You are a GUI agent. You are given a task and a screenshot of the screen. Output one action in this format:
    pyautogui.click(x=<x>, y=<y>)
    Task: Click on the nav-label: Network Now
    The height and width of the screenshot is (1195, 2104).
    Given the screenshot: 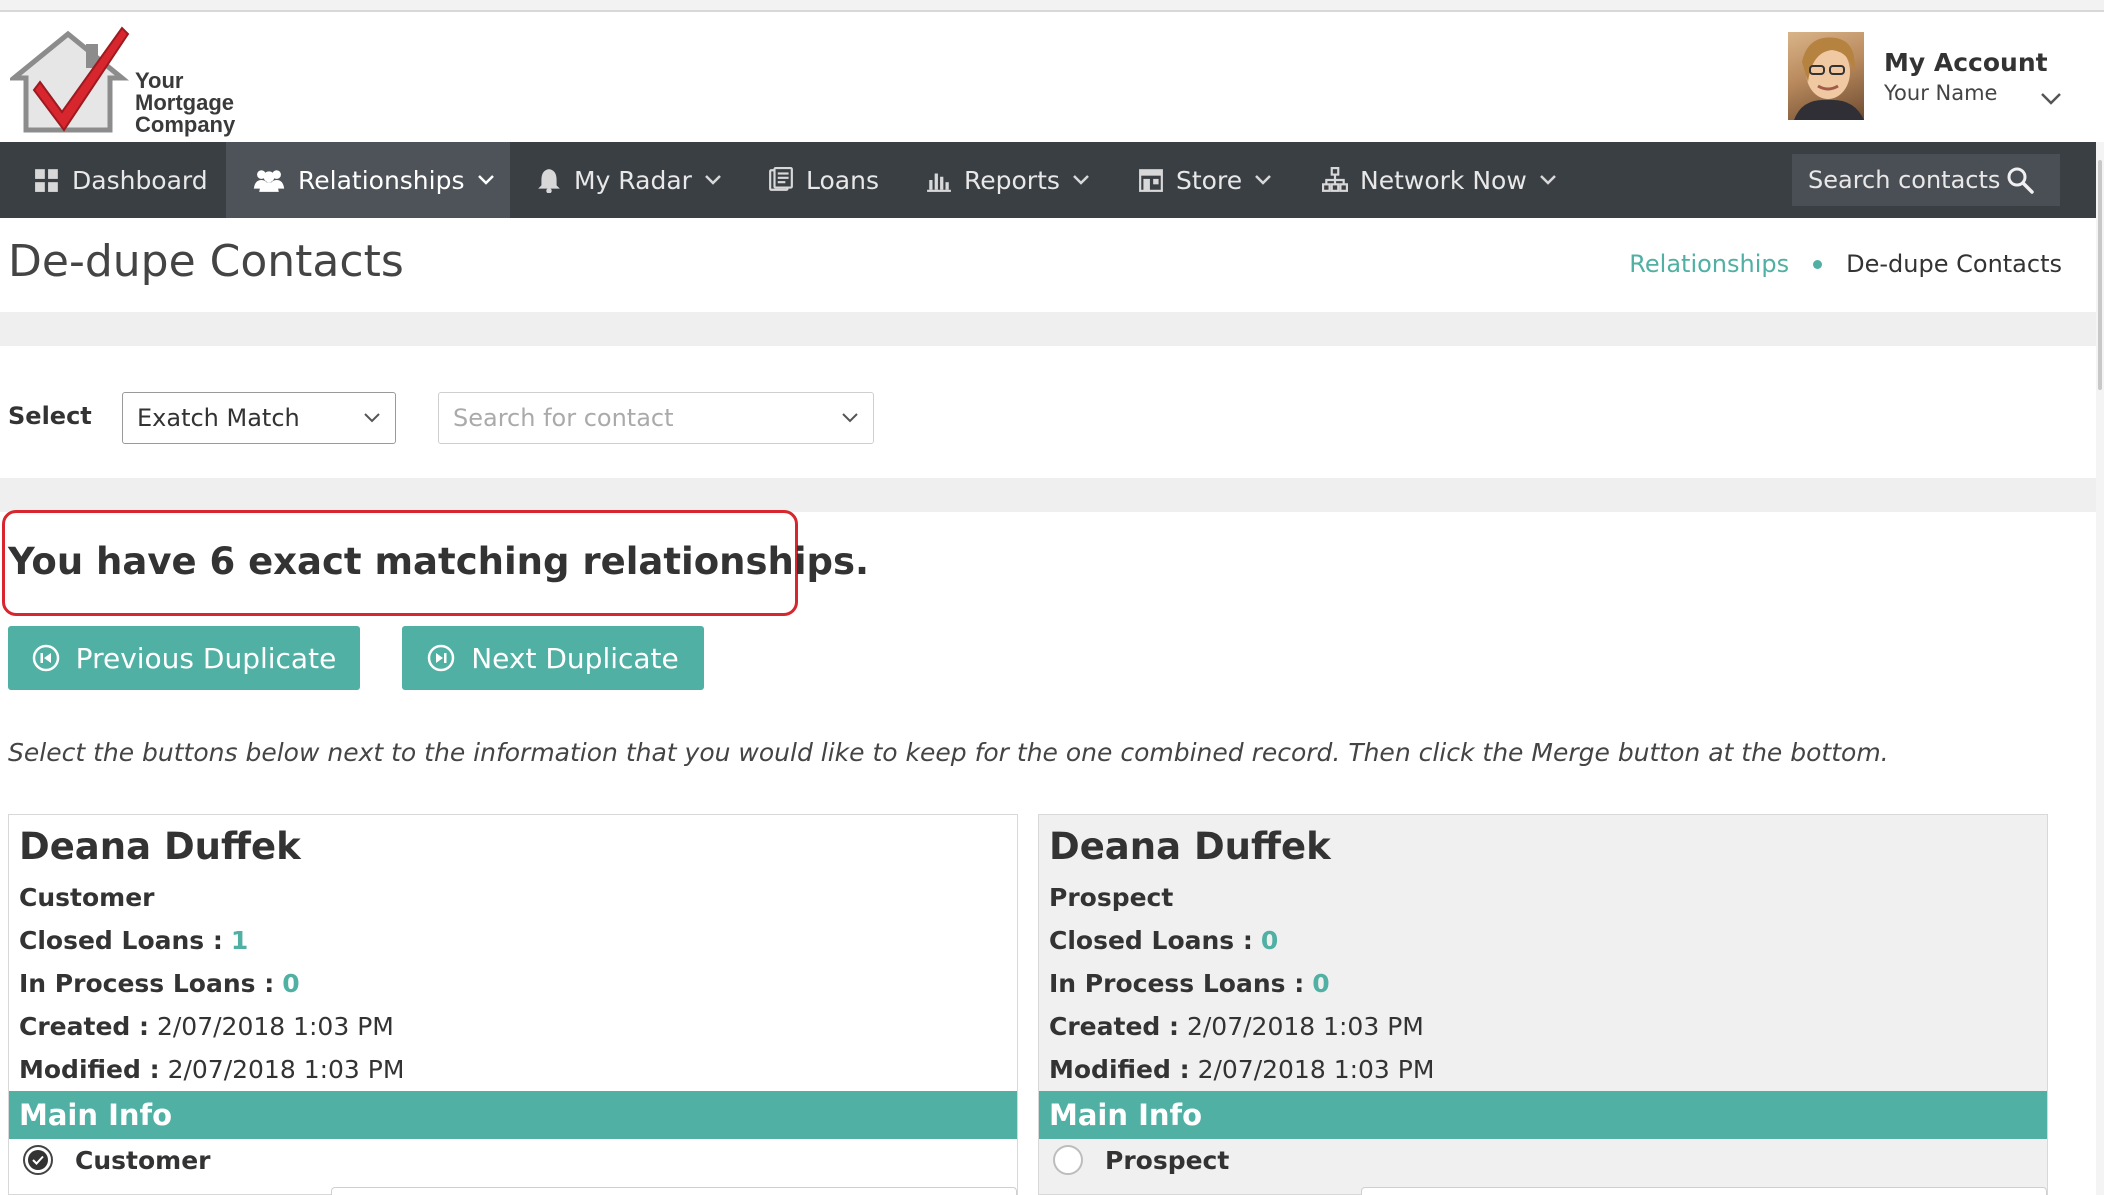 What is the action you would take?
    pyautogui.click(x=1443, y=180)
    